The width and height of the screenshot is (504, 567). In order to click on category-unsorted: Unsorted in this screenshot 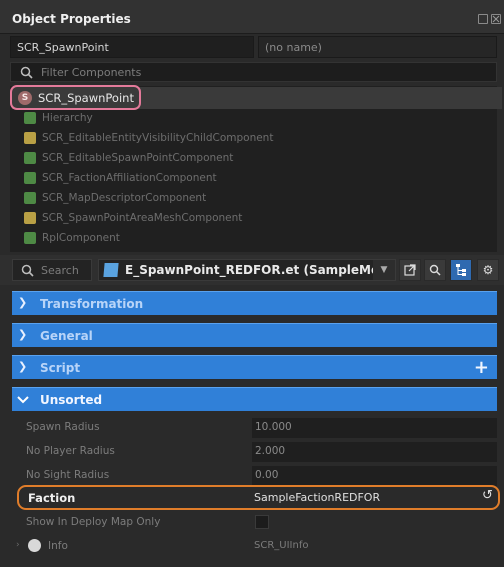, I will do `click(254, 399)`.